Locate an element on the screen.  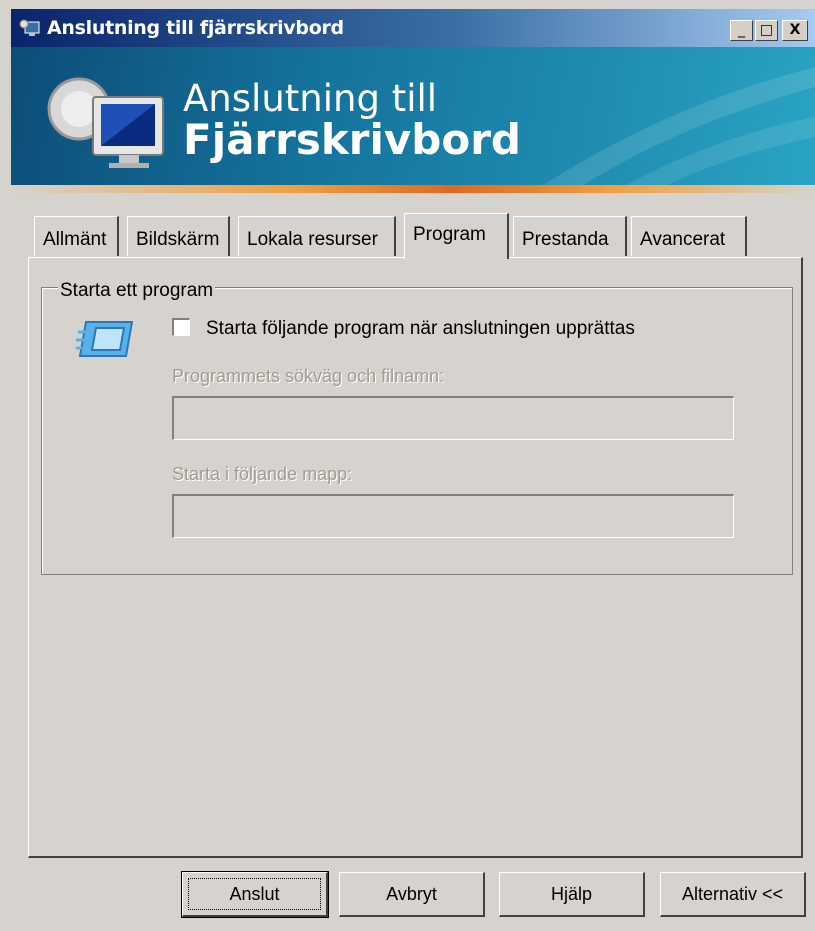
cancel-button-label: Avbryt is located at coordinates (411, 894).